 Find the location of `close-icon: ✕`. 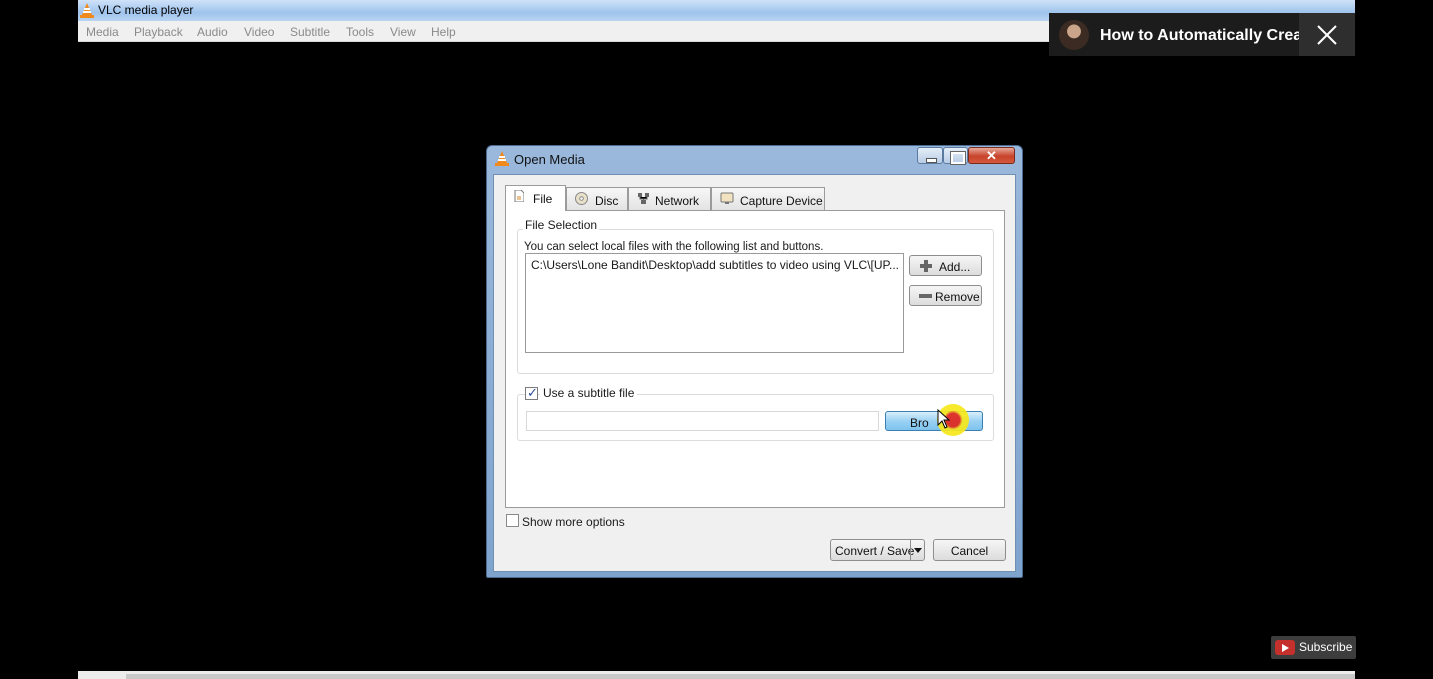

close-icon: ✕ is located at coordinates (991, 155).